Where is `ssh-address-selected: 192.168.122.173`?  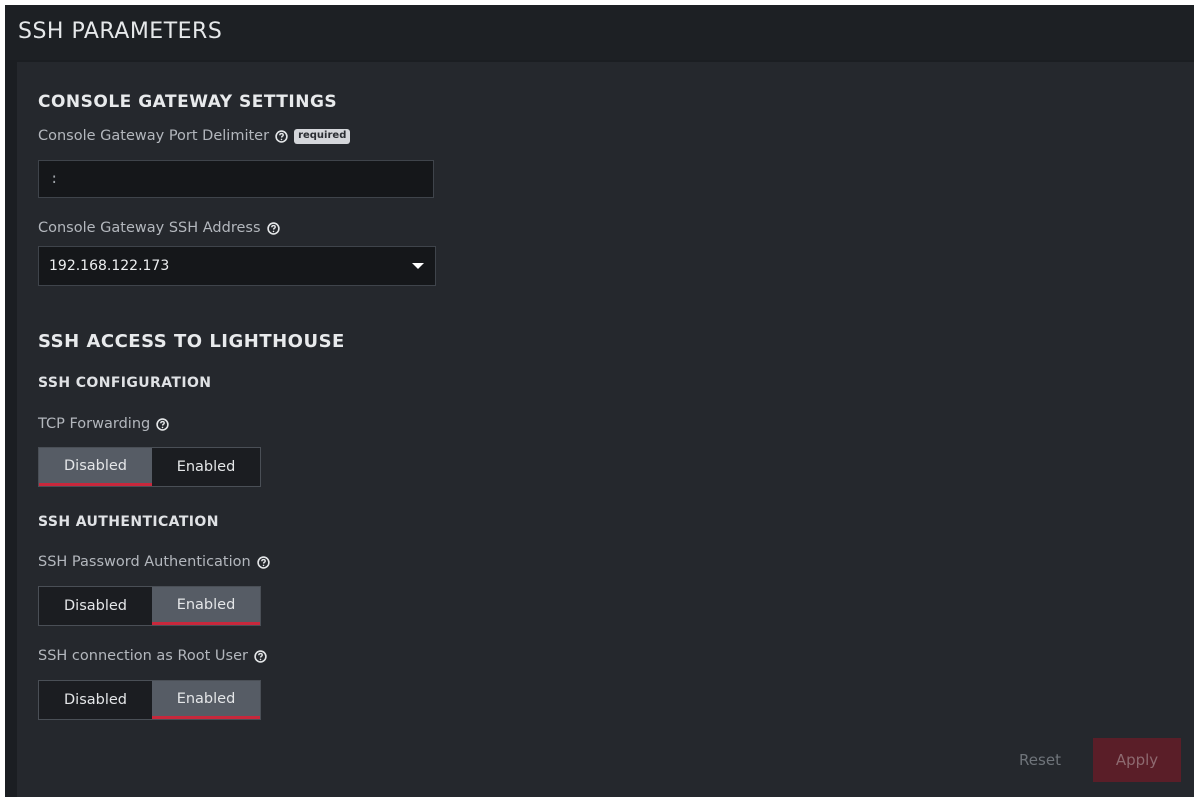
ssh-address-selected: 192.168.122.173 is located at coordinates (109, 266).